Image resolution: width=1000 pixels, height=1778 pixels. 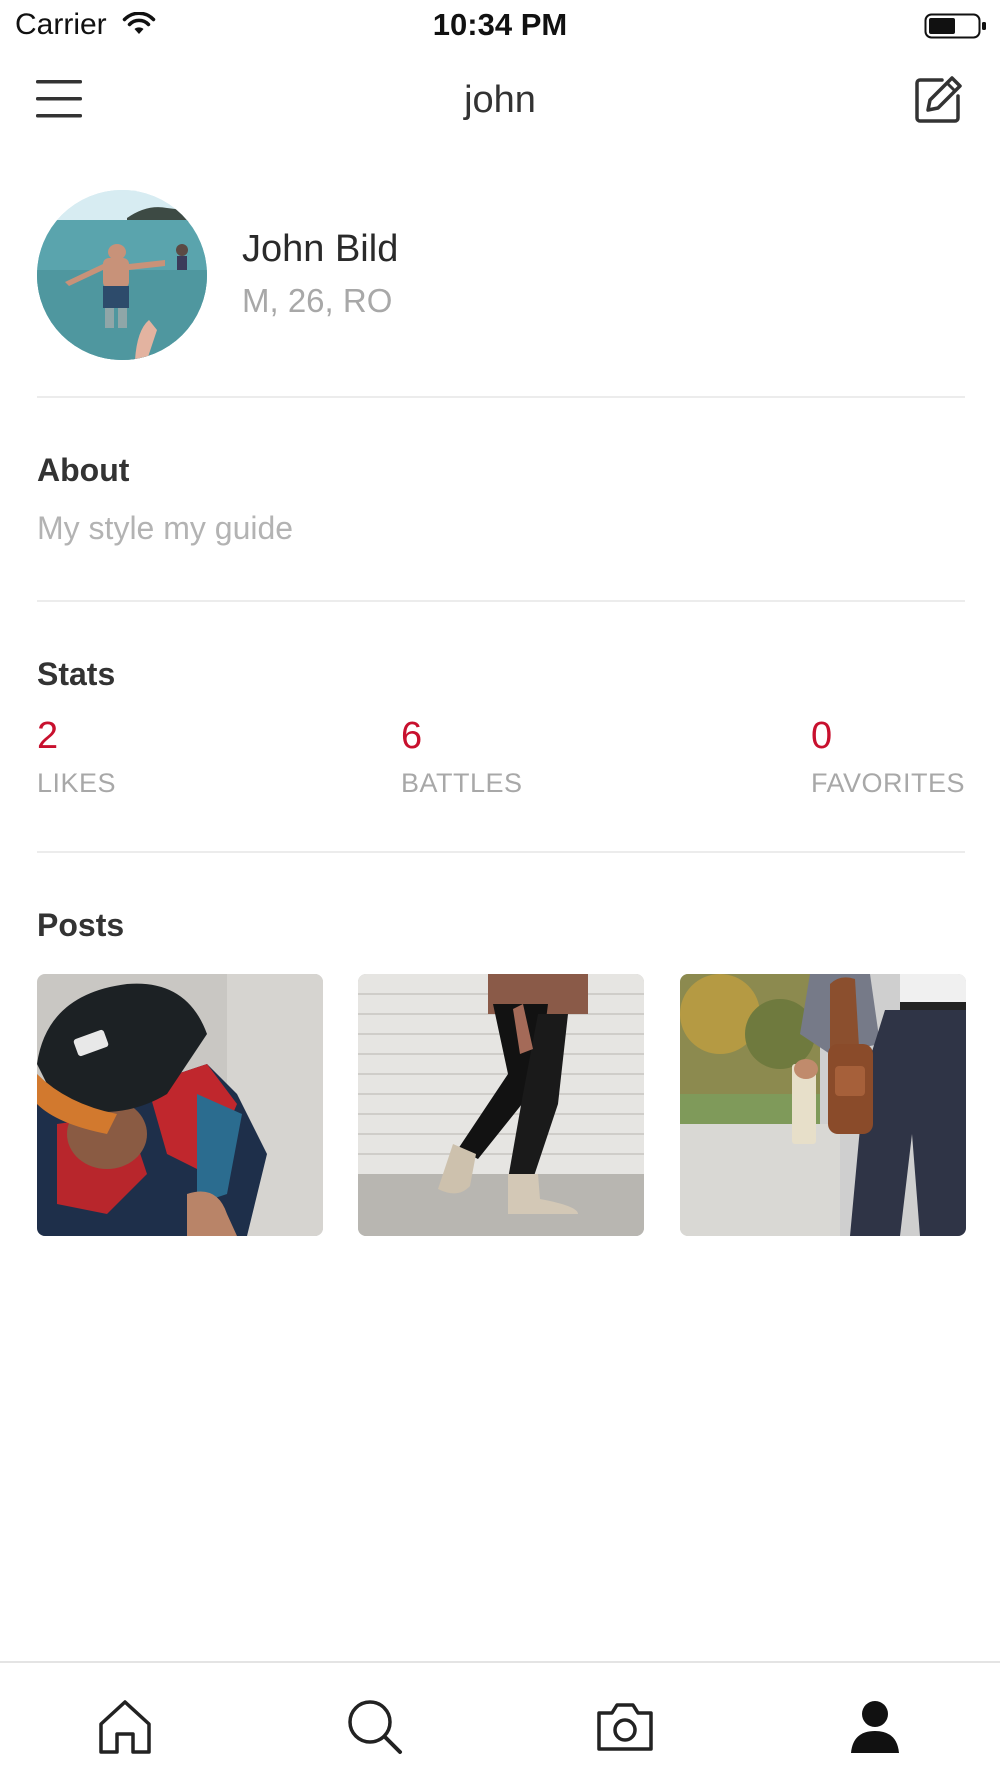 What do you see at coordinates (375, 1727) in the screenshot?
I see `search-icon` at bounding box center [375, 1727].